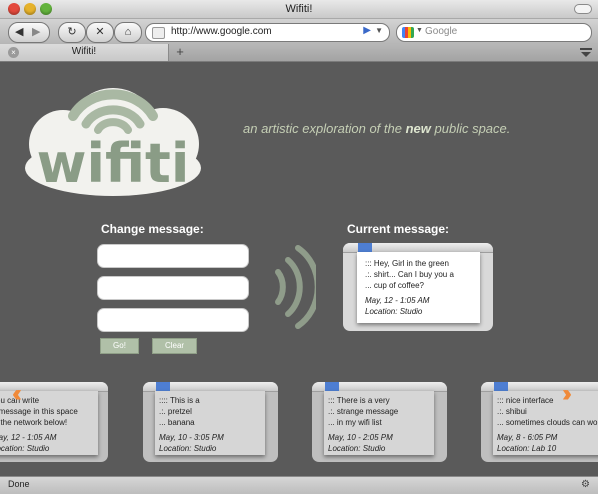 The image size is (598, 494). What do you see at coordinates (152, 229) in the screenshot?
I see `change-message-title: Change message:` at bounding box center [152, 229].